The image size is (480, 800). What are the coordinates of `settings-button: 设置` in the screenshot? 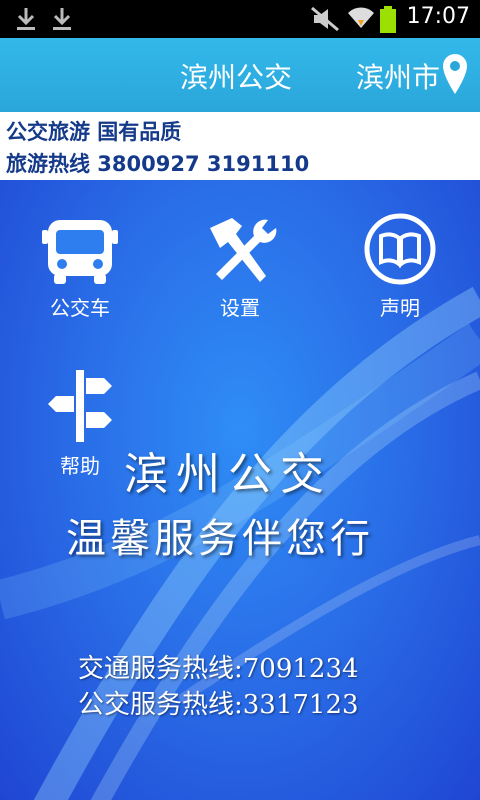 It's located at (240, 263).